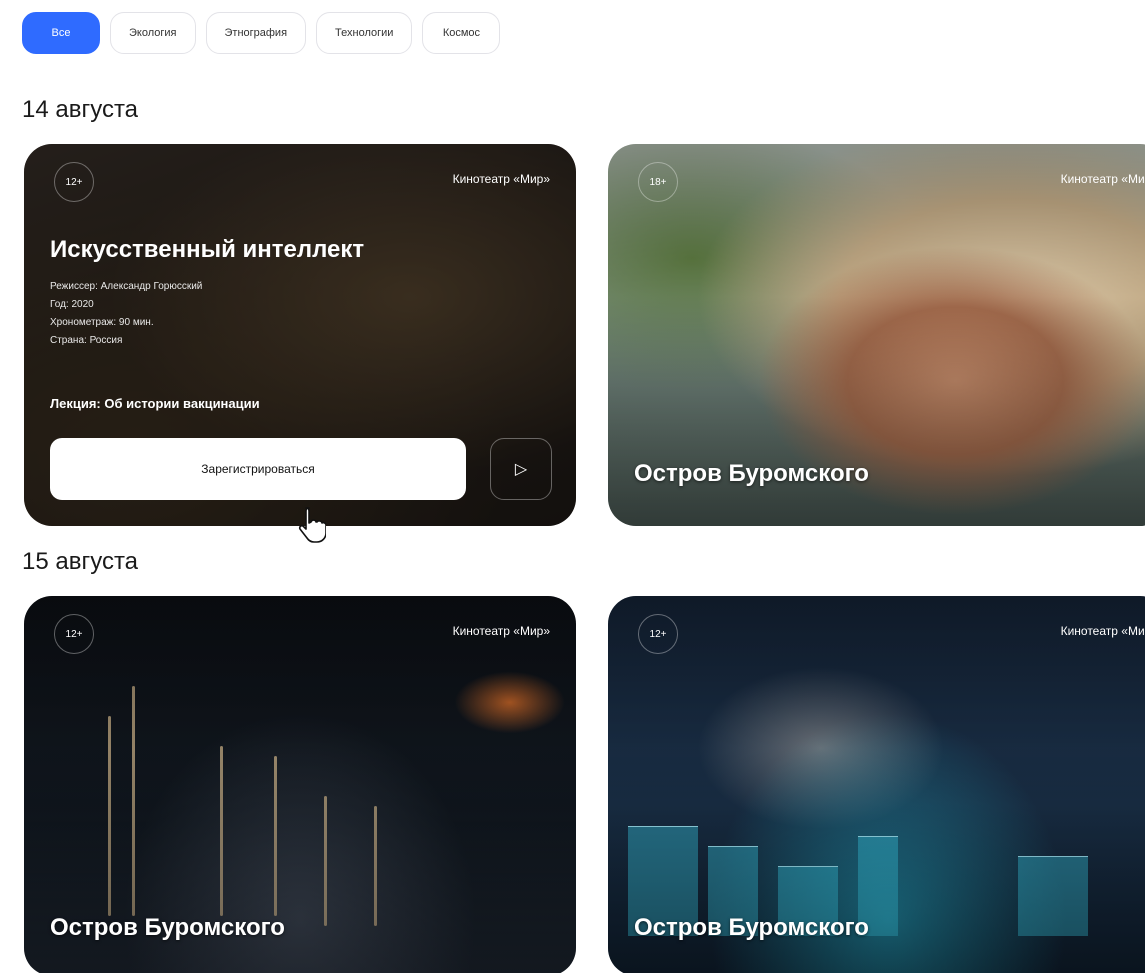  I want to click on meta-year: Год: 2020, so click(72, 304).